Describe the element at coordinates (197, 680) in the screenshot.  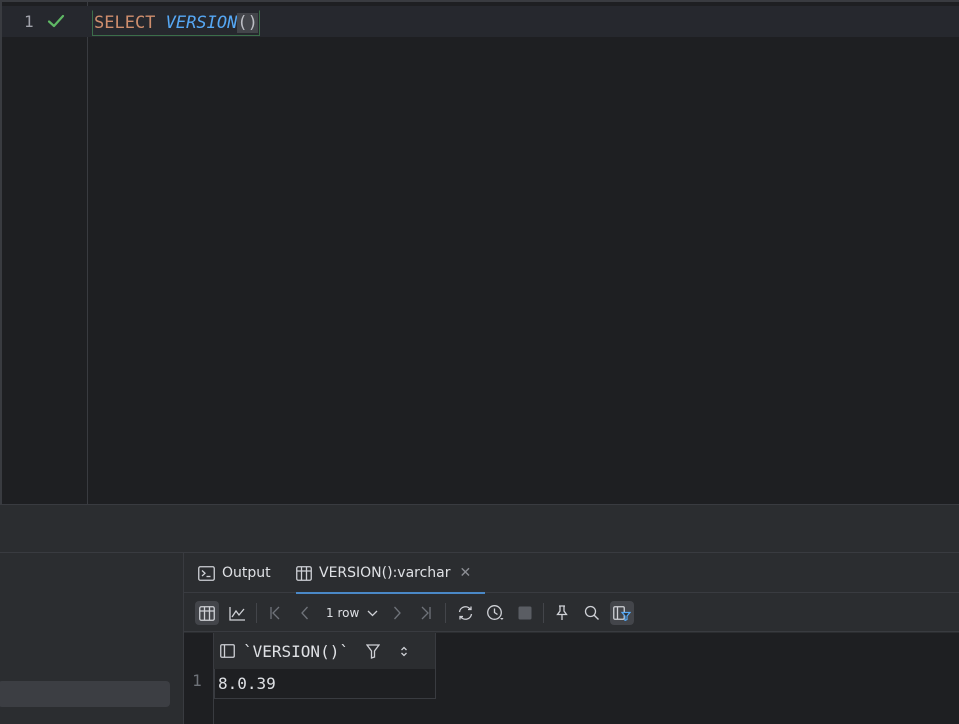
I see `row-number: 1` at that location.